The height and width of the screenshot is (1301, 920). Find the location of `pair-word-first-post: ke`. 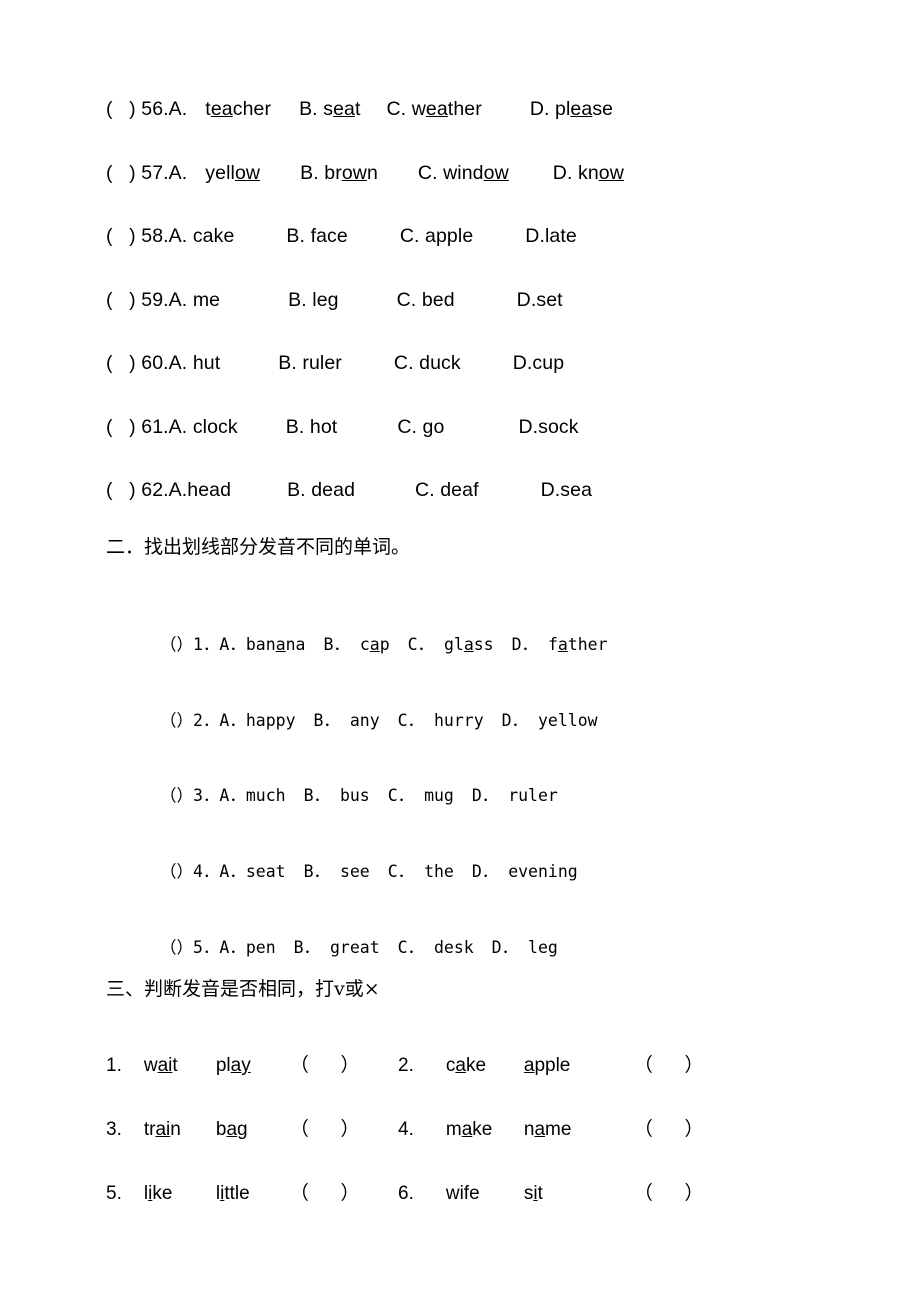

pair-word-first-post: ke is located at coordinates (162, 1193).